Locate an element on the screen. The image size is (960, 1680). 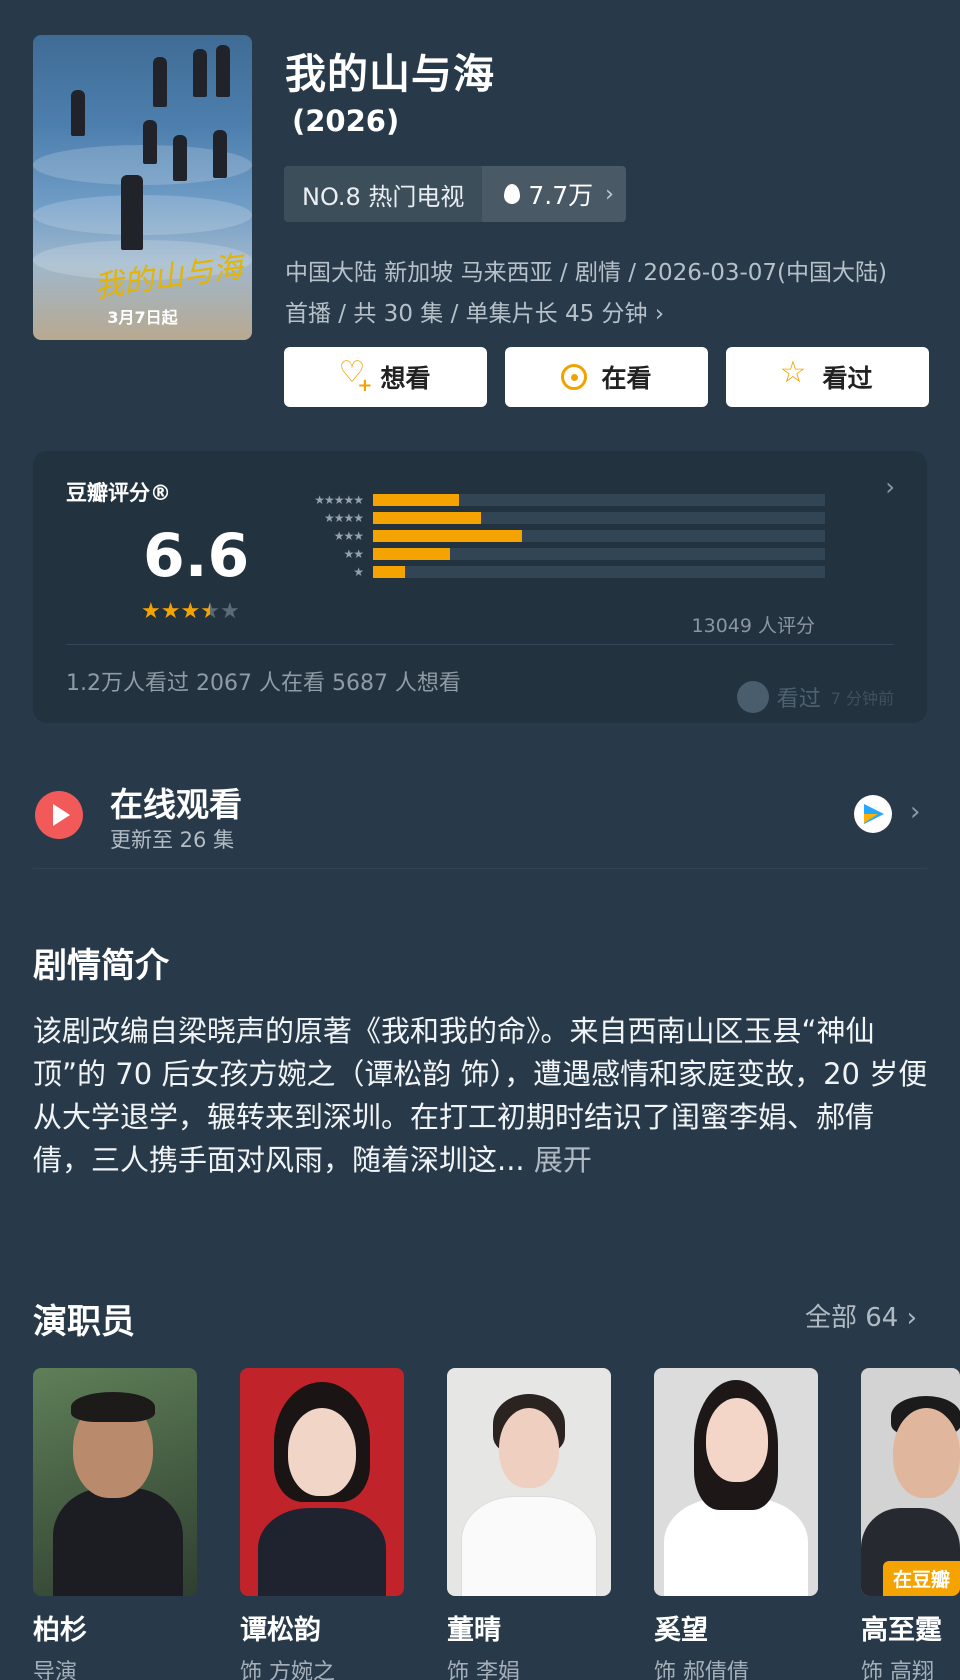
rating-bar-stars: ★★★★★ is located at coordinates (339, 500).